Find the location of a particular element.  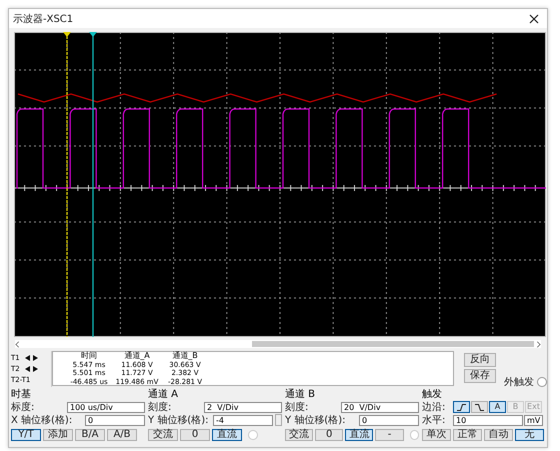

window-title: 示波器-XSC1 is located at coordinates (43, 19).